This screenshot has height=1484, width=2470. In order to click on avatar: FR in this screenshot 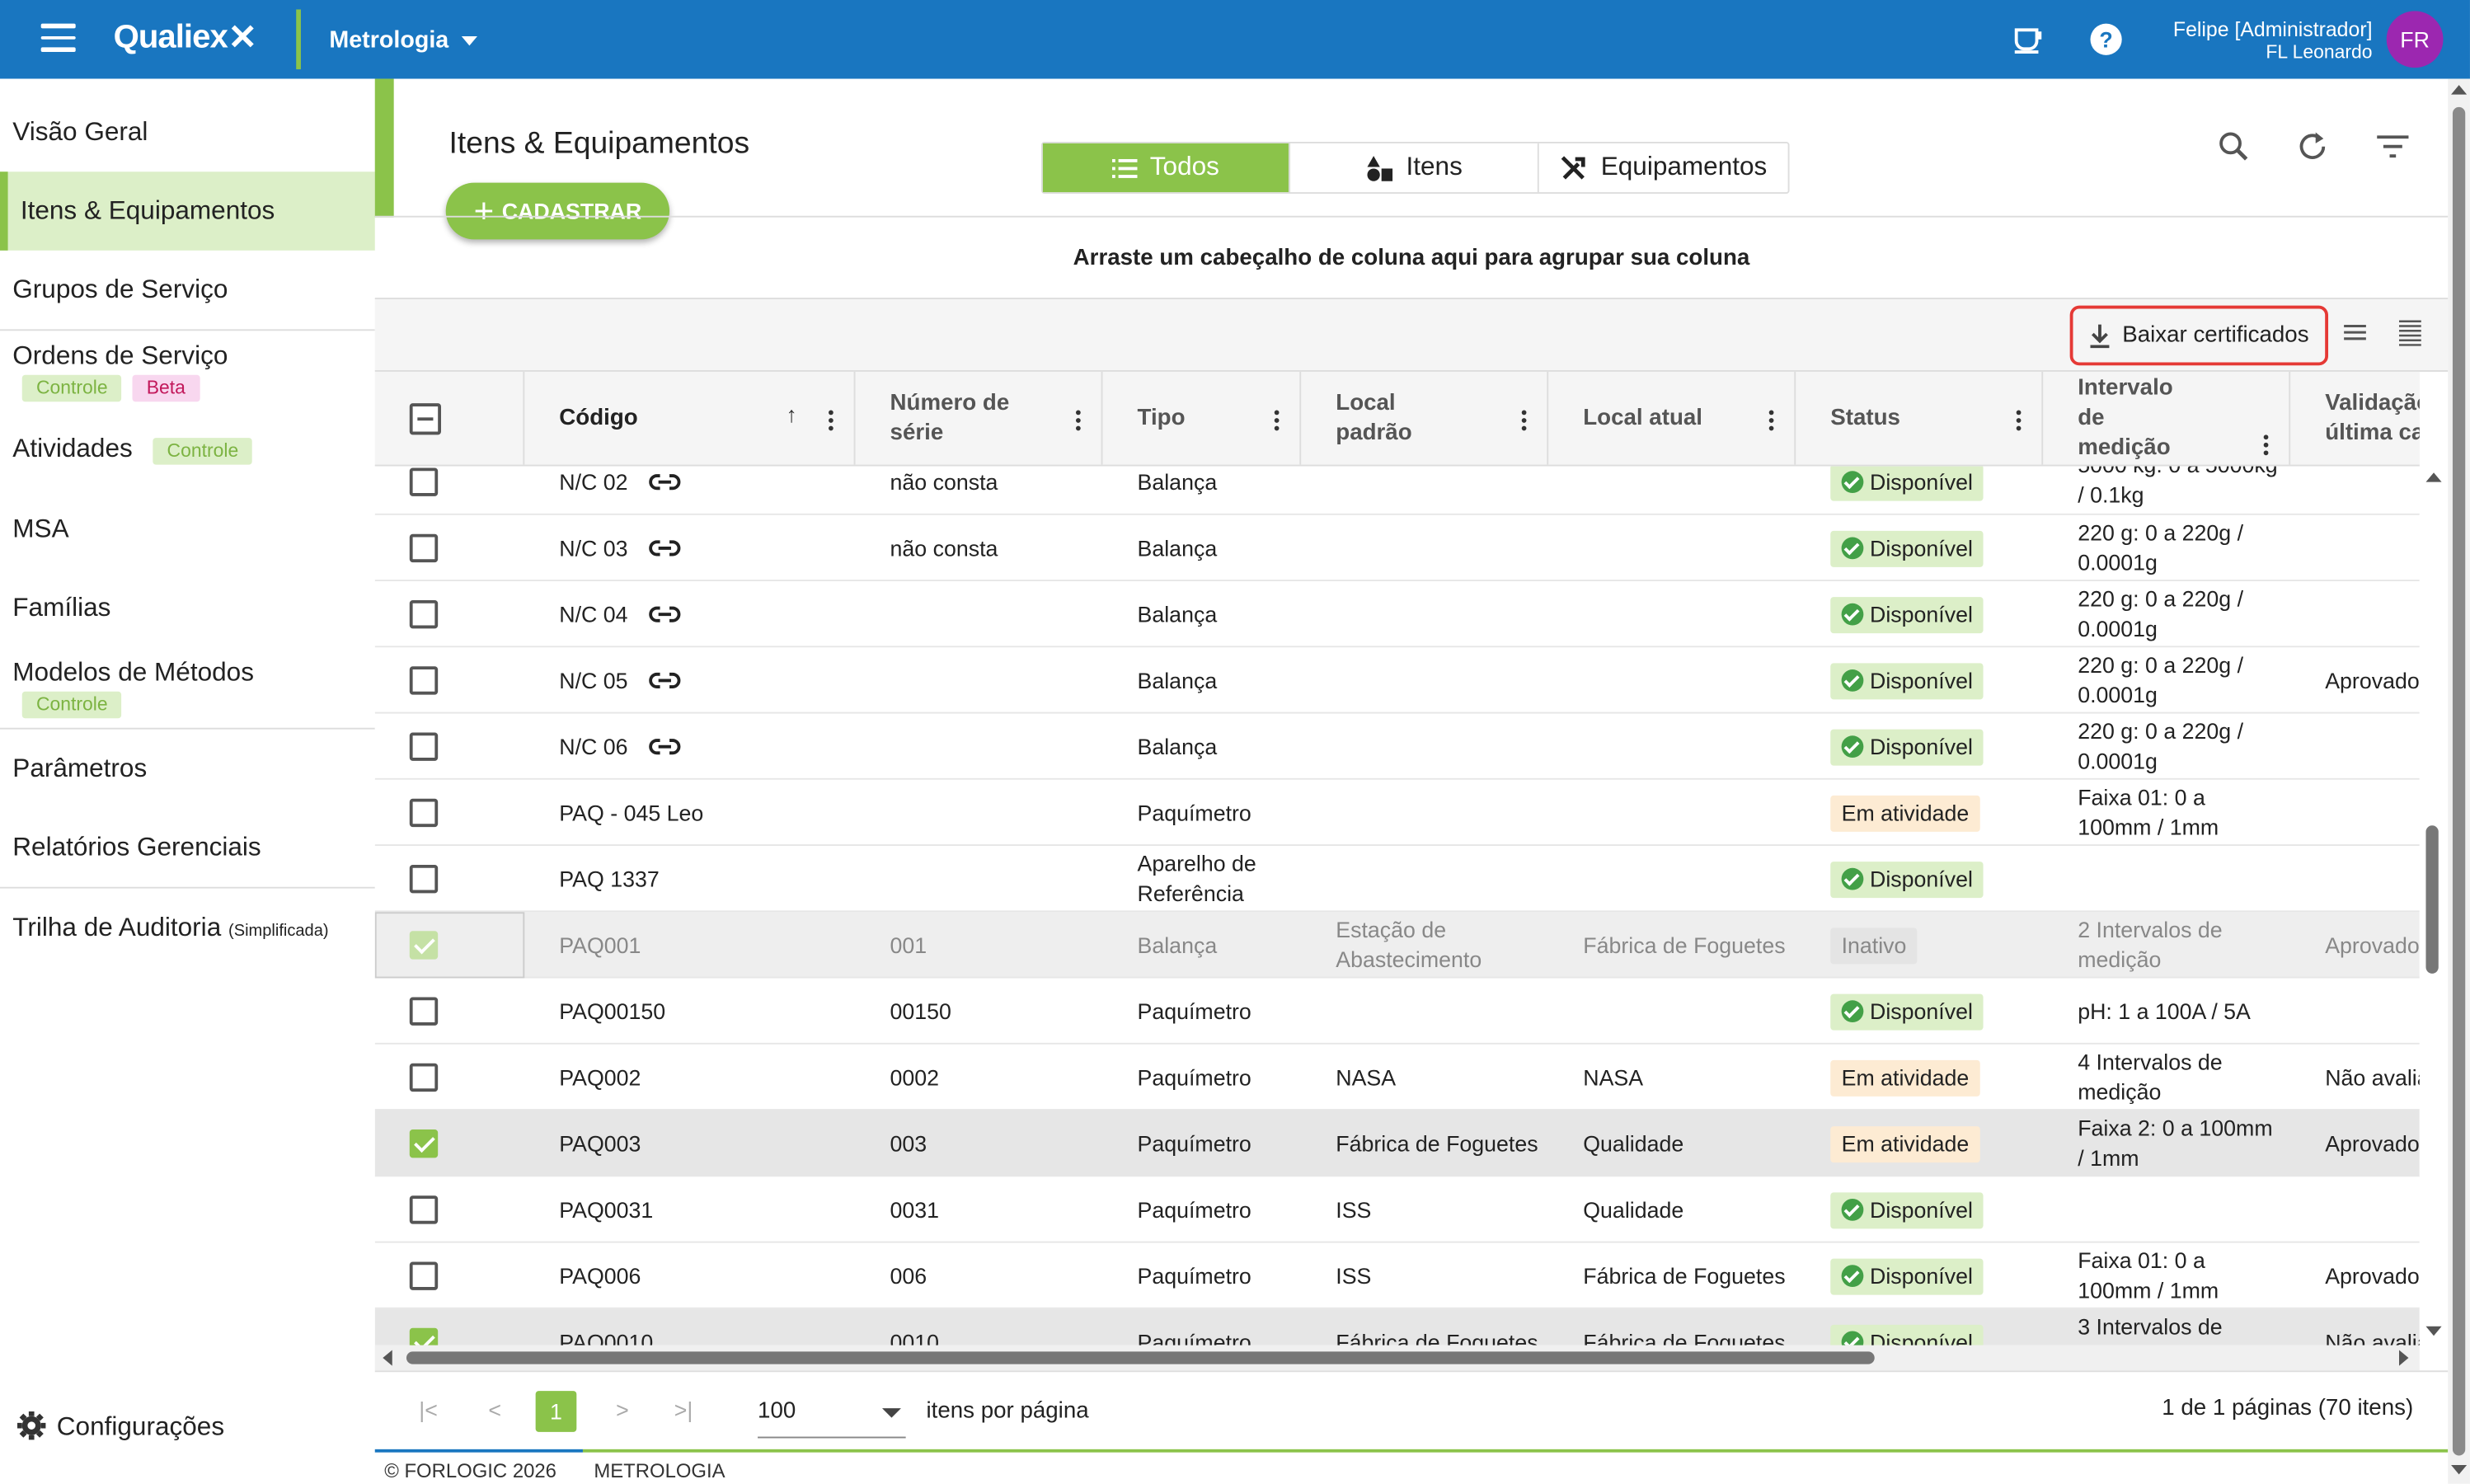, I will do `click(2415, 39)`.